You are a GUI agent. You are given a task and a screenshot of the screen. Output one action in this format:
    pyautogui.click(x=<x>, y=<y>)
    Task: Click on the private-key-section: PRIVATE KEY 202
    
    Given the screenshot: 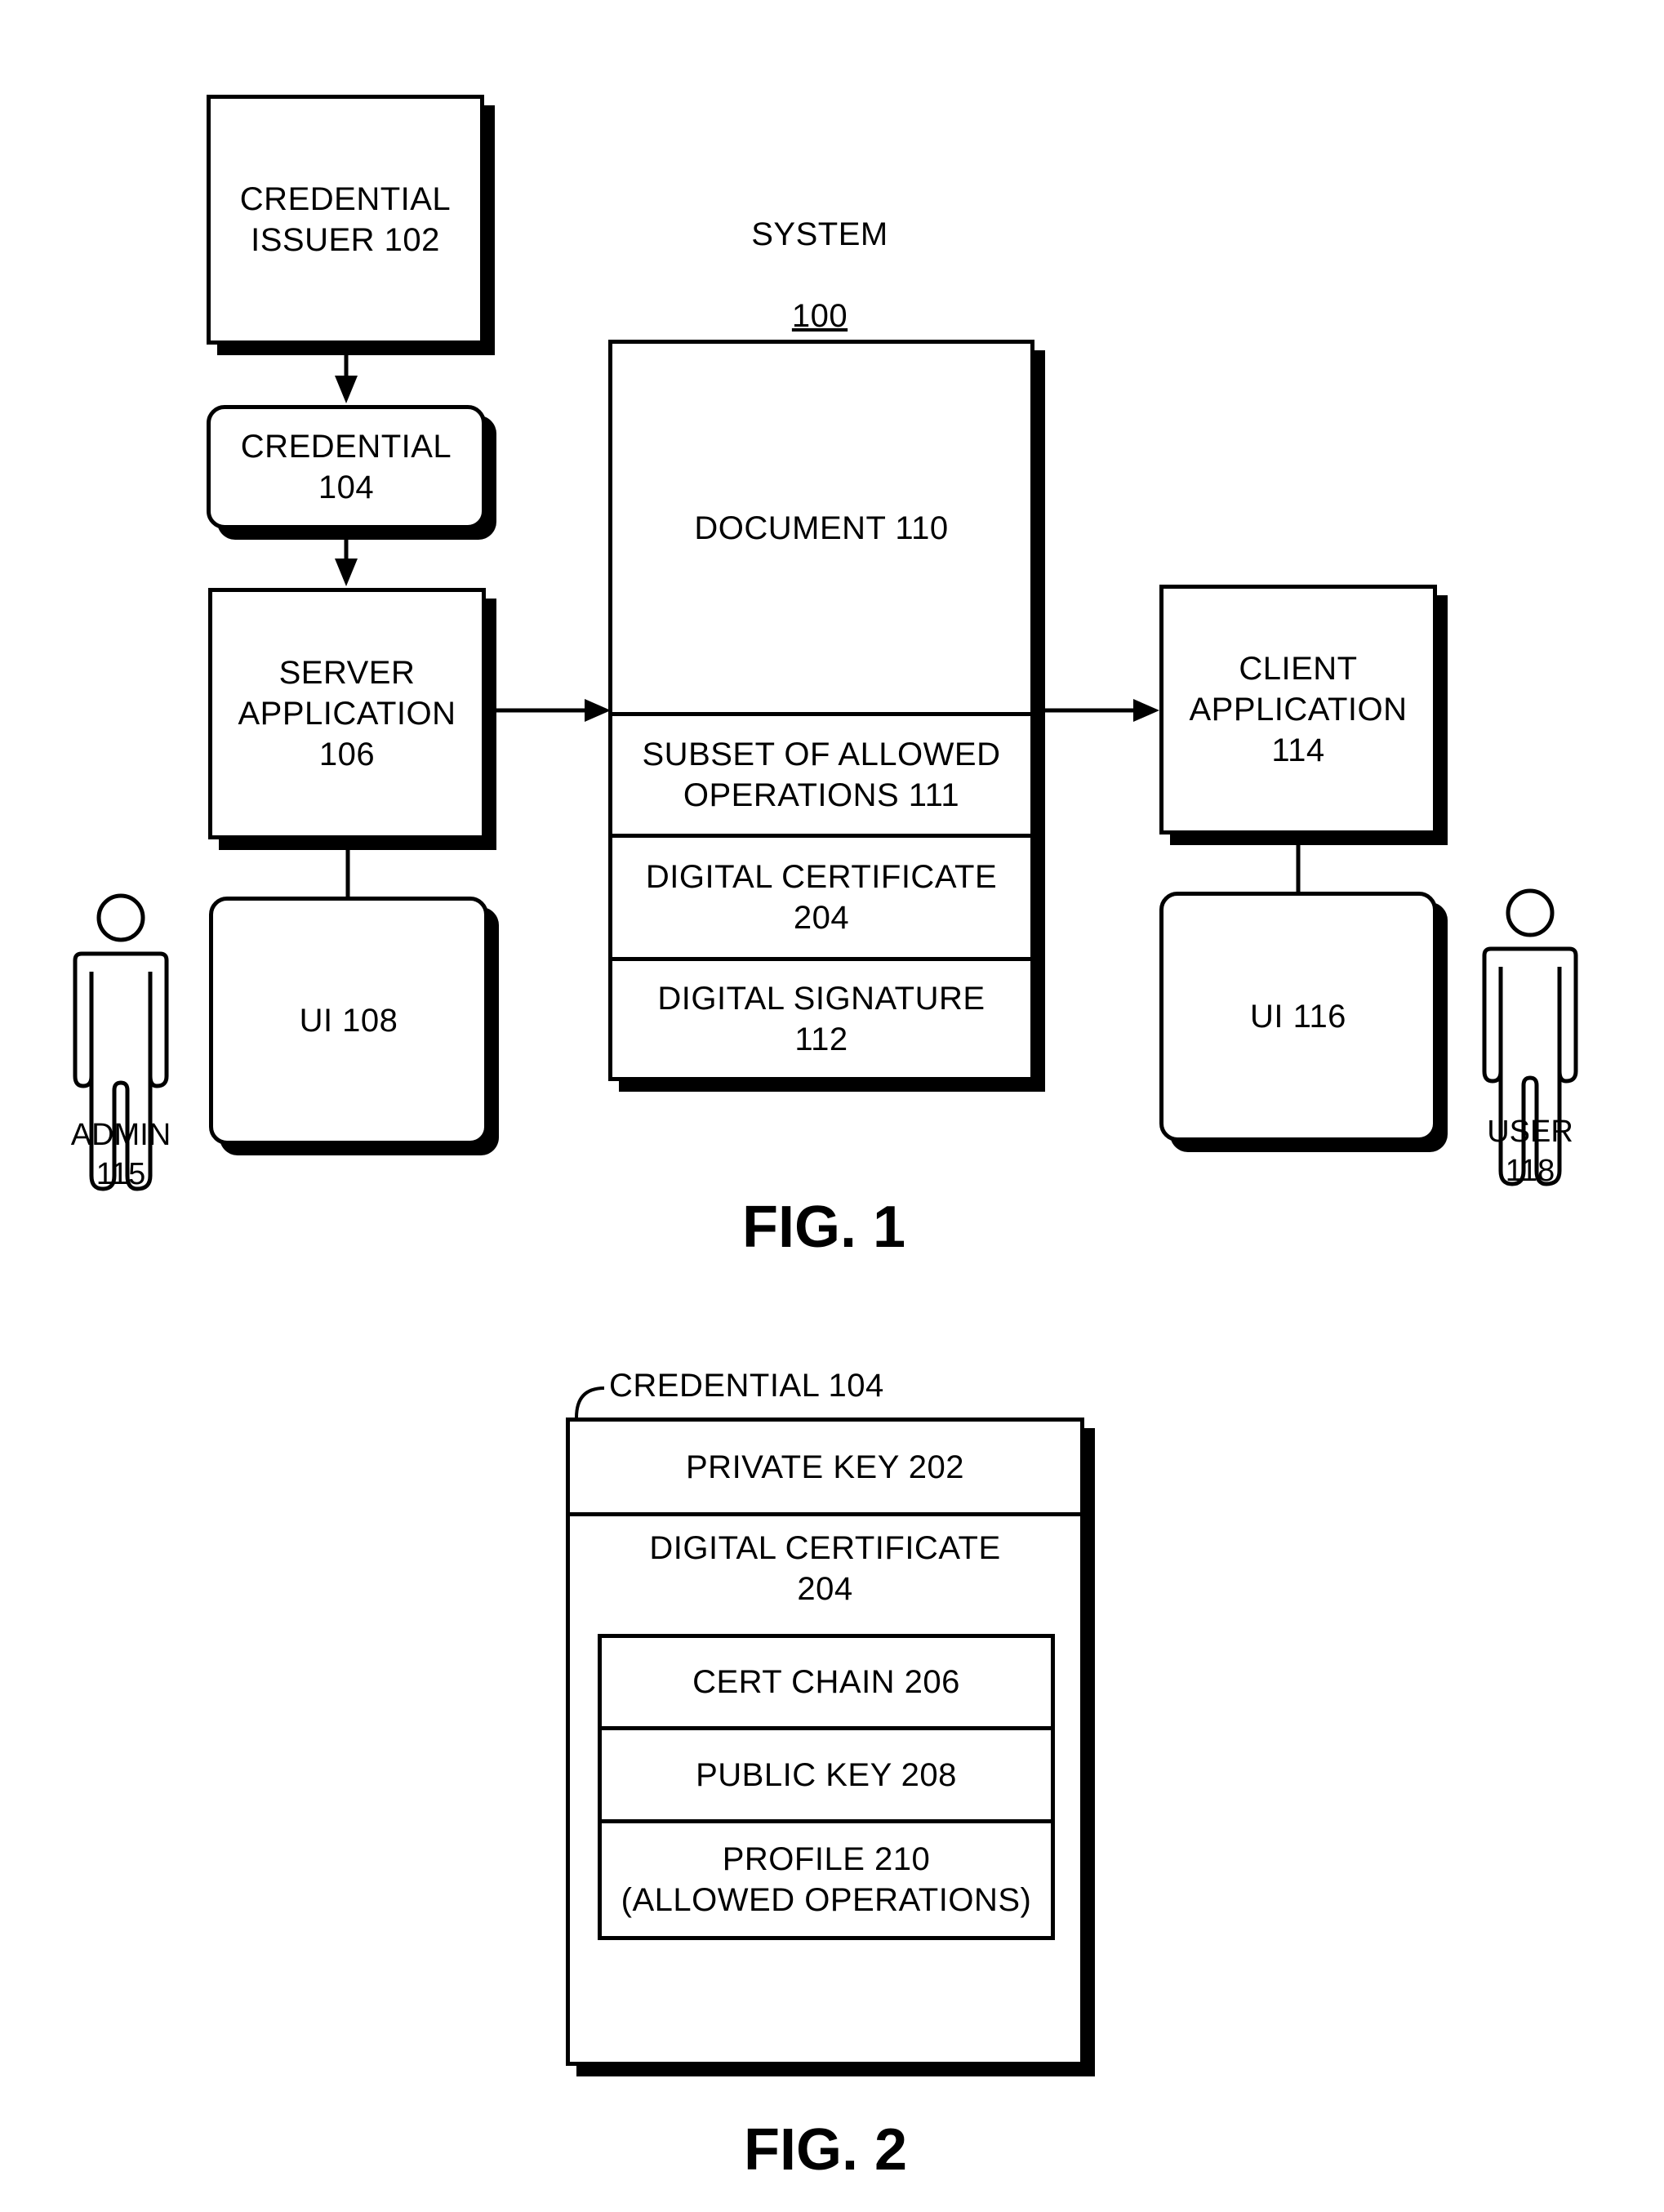 What is the action you would take?
    pyautogui.click(x=825, y=1469)
    